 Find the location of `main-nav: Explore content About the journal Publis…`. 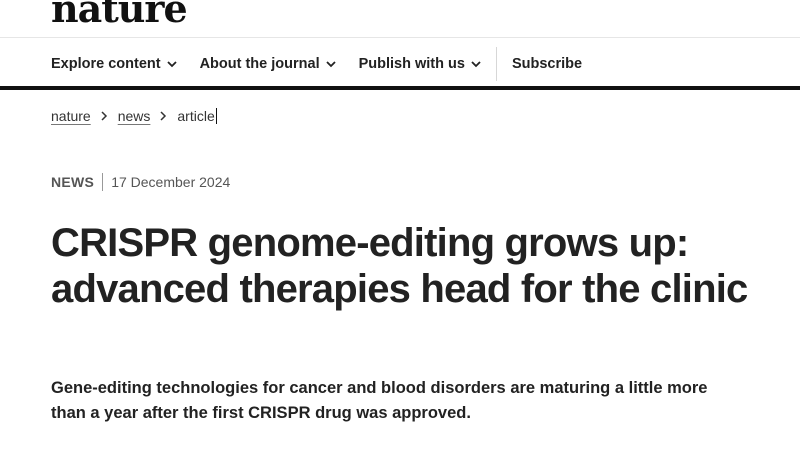

main-nav: Explore content About the journal Publis… is located at coordinates (328, 64).